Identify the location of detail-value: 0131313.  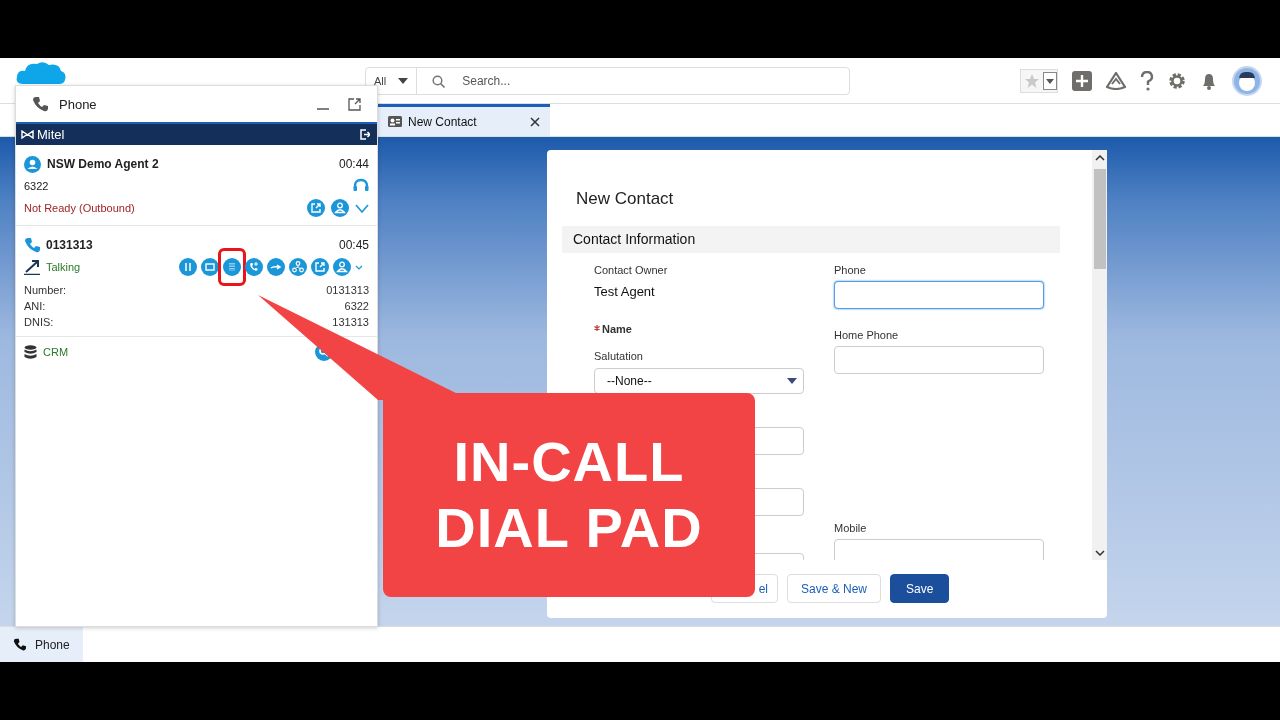
(347, 290).